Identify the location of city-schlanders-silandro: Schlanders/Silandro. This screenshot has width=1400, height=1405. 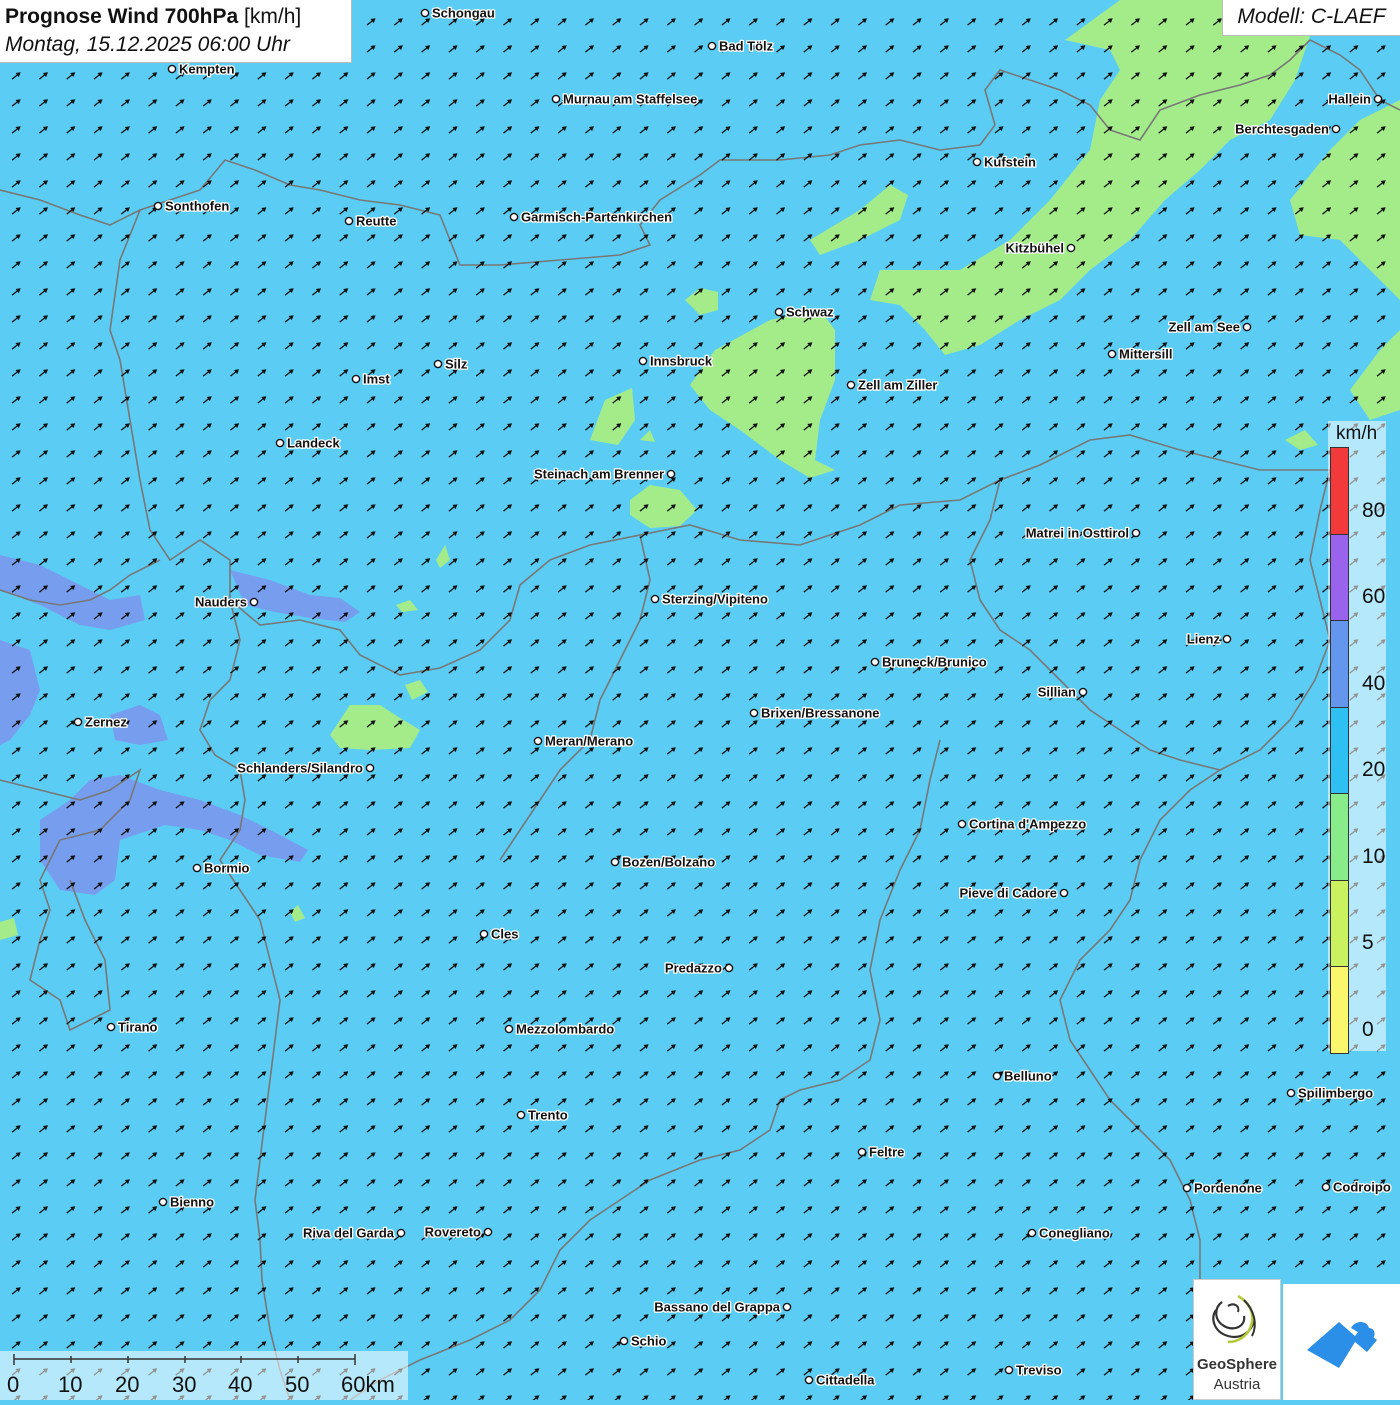
(305, 768).